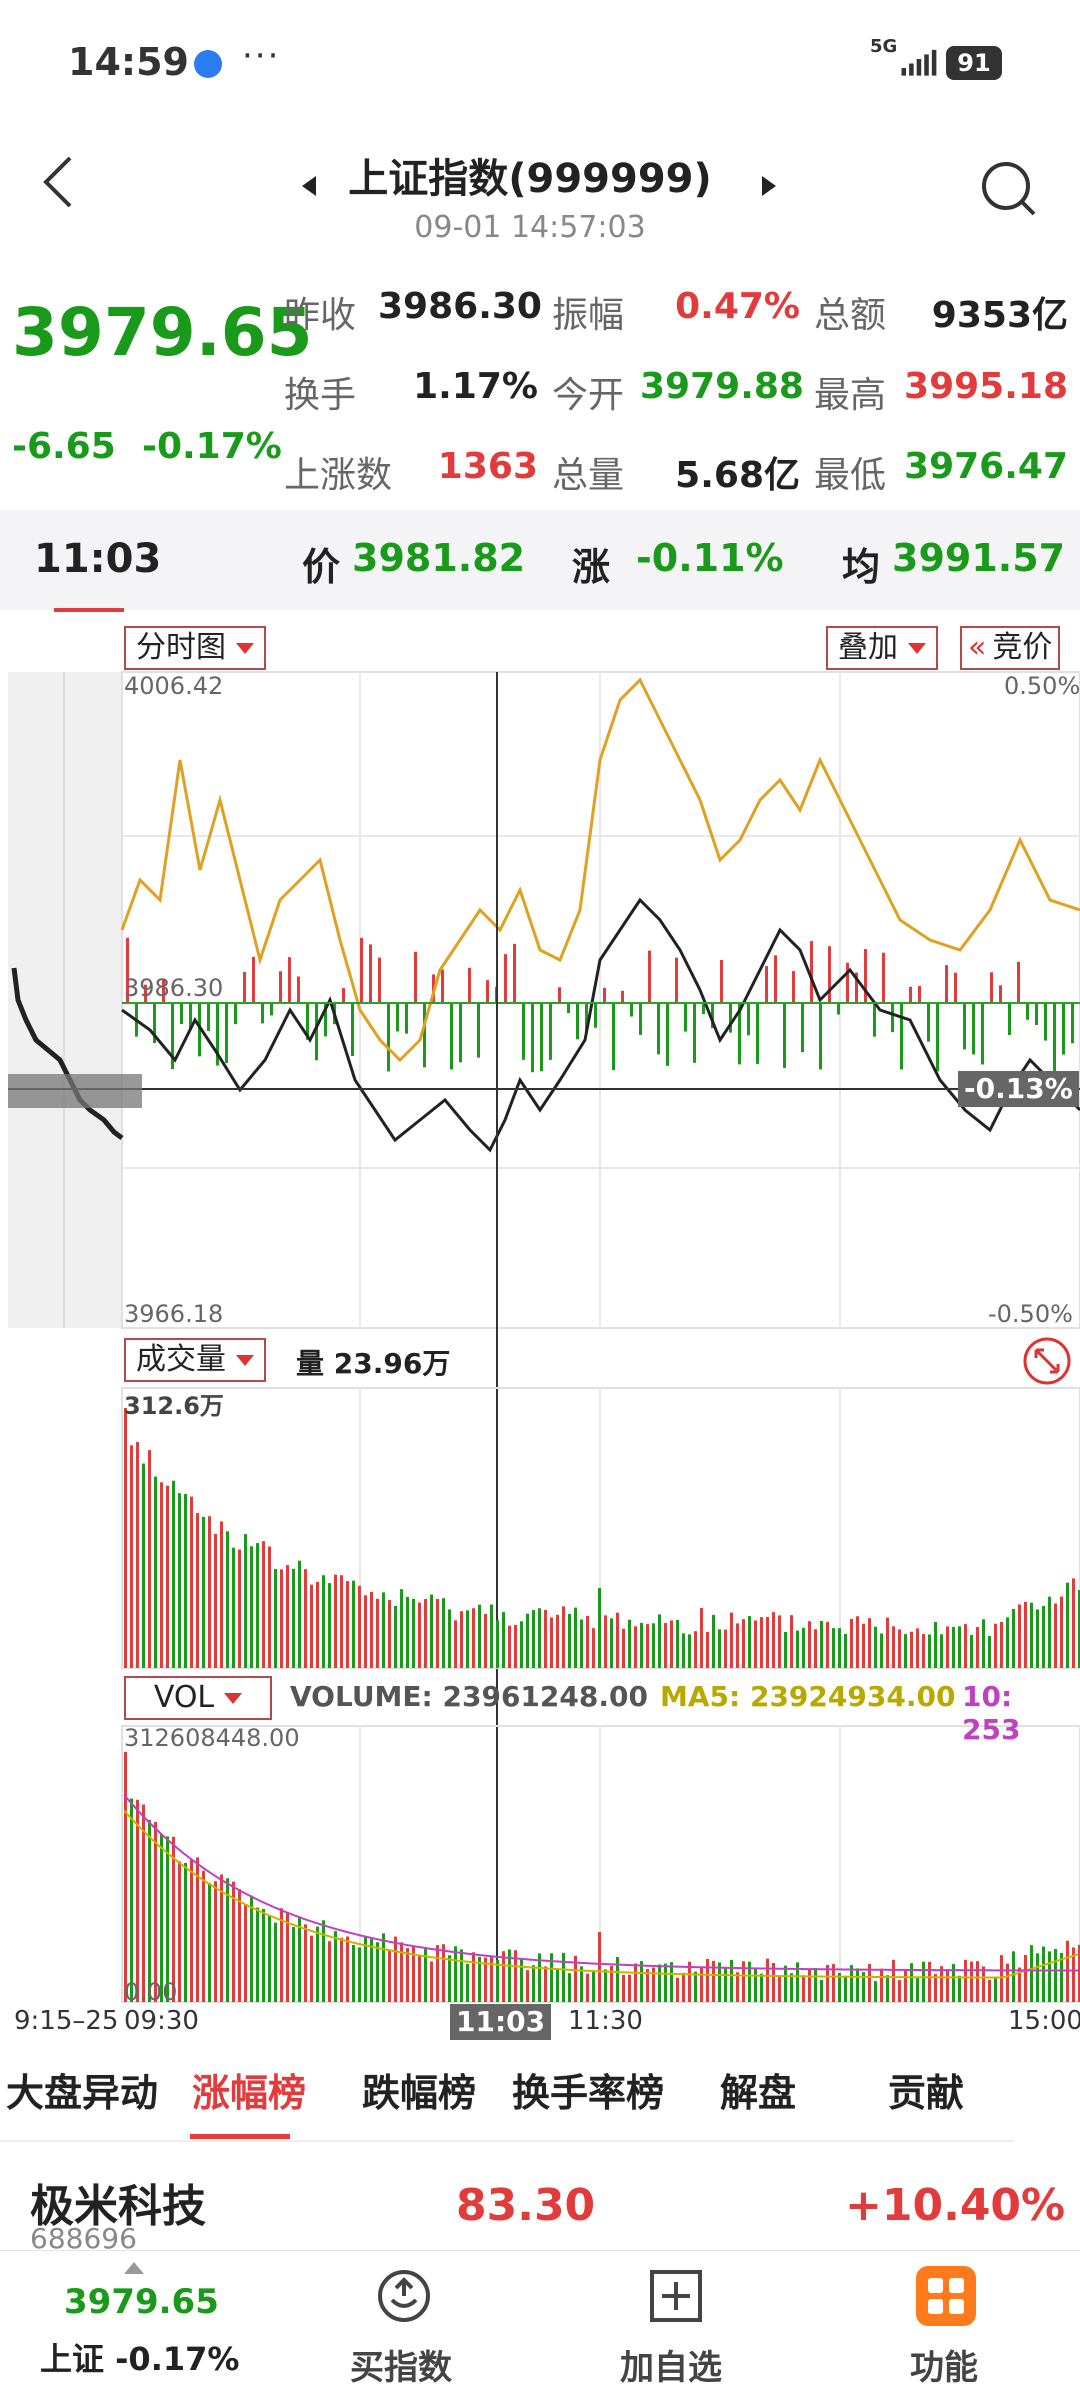 Image resolution: width=1080 pixels, height=2400 pixels. Describe the element at coordinates (208, 64) in the screenshot. I see `app-notification-icon` at that location.